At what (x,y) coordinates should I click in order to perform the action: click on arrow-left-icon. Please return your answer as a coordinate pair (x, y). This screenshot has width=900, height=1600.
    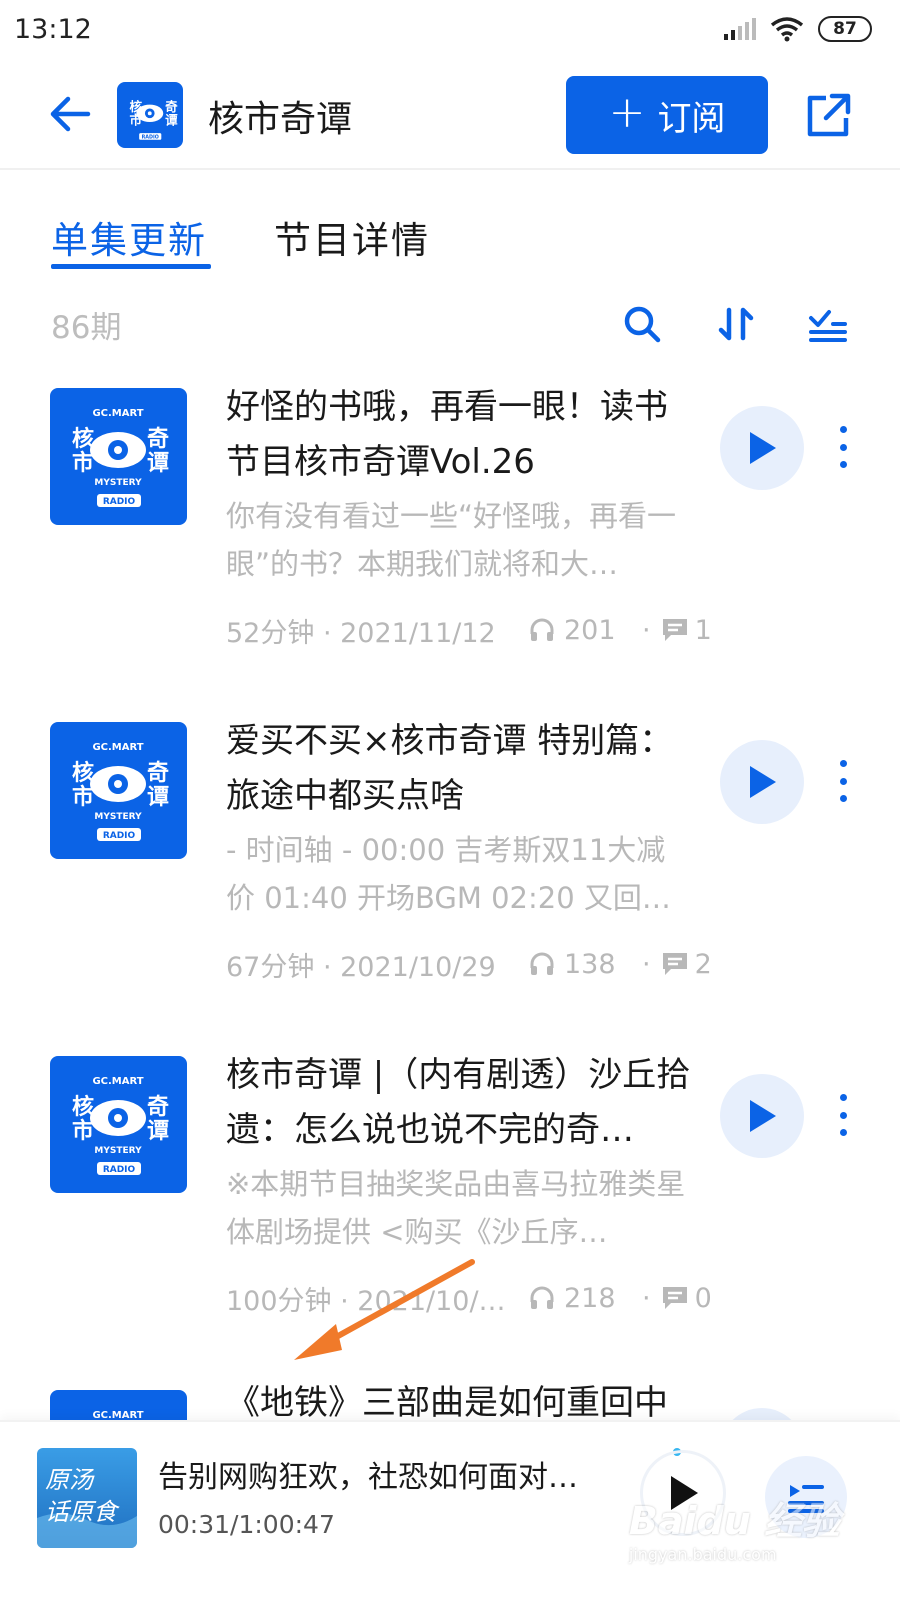
    Looking at the image, I should click on (70, 114).